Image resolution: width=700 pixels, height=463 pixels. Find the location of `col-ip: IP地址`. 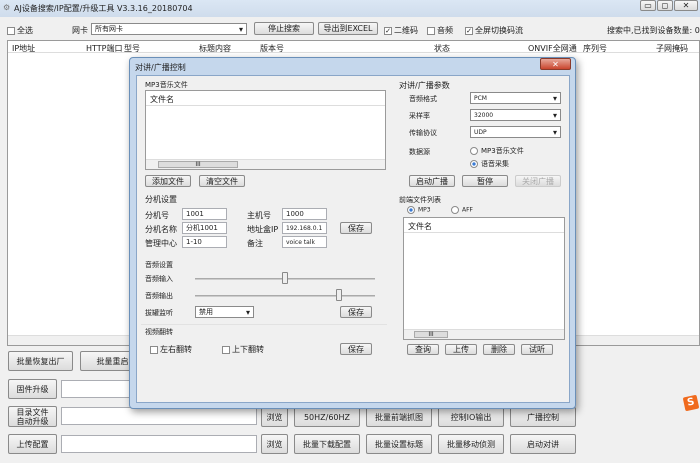

col-ip: IP地址 is located at coordinates (24, 48).